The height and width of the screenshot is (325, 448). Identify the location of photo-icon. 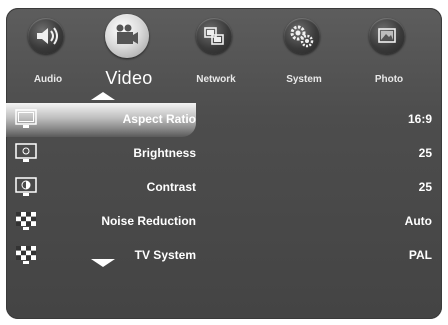
(387, 36).